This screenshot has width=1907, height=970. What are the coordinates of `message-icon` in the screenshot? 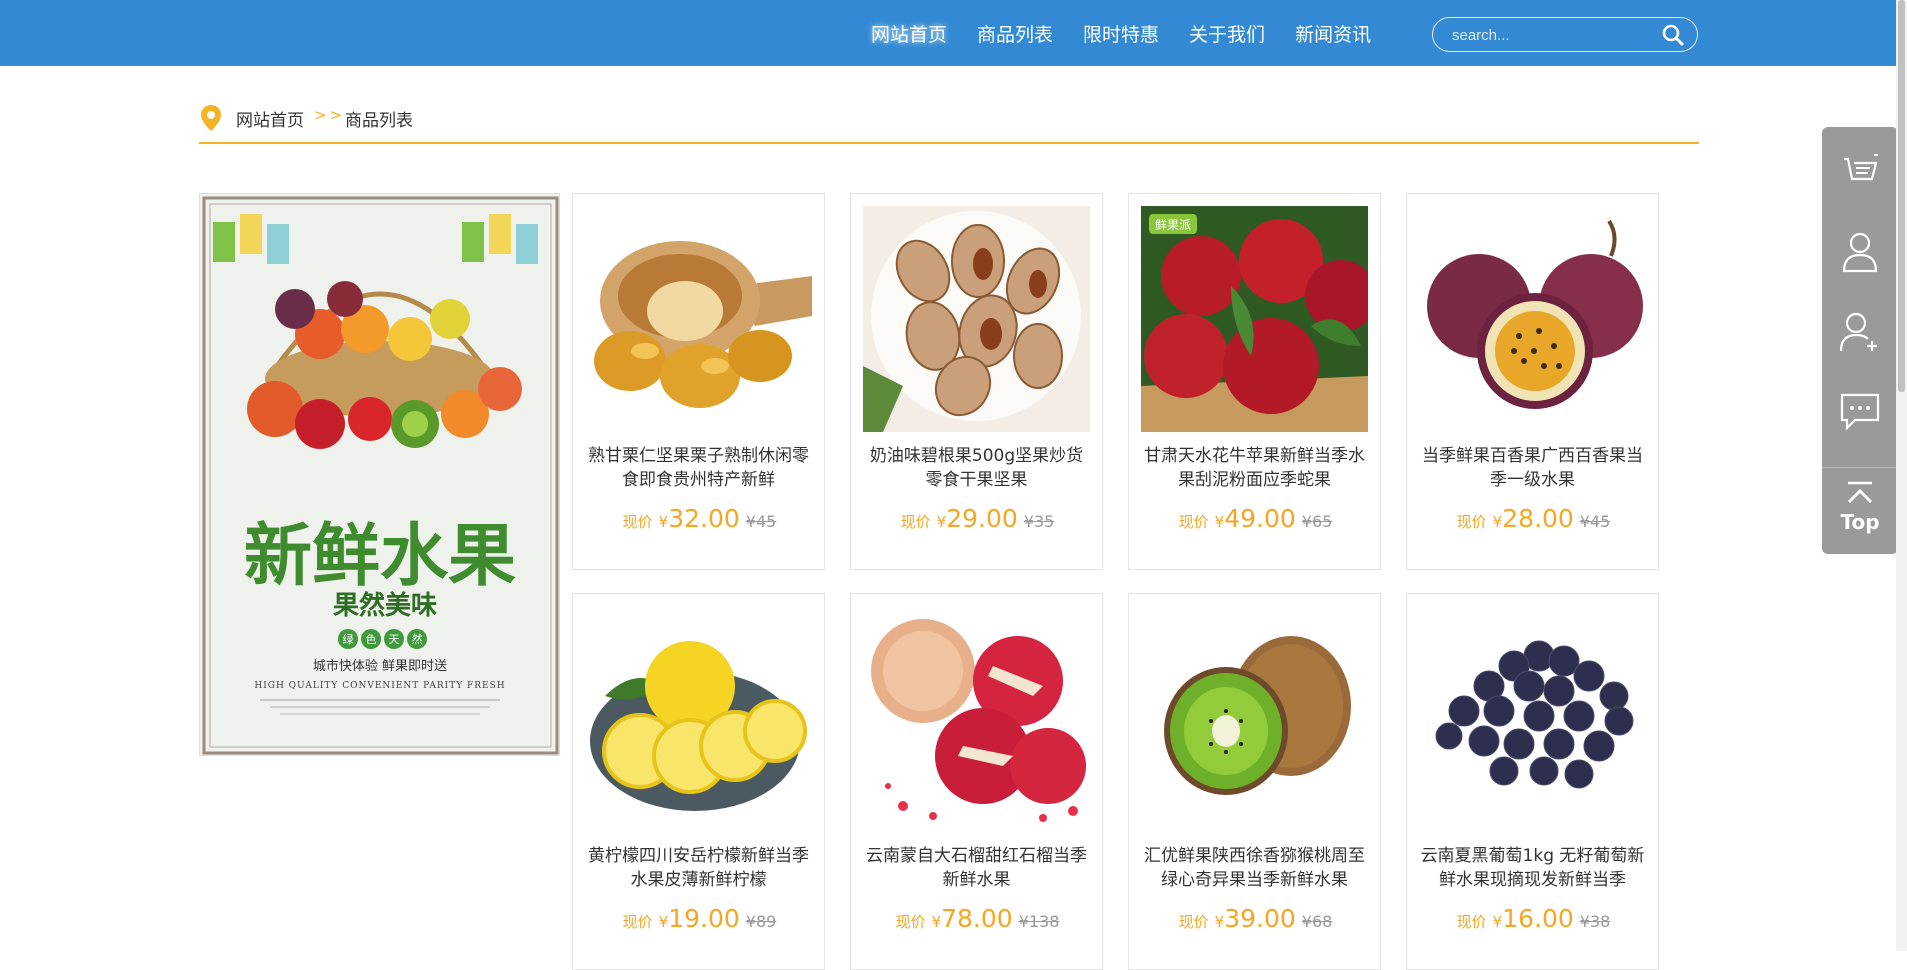 It's located at (1860, 411).